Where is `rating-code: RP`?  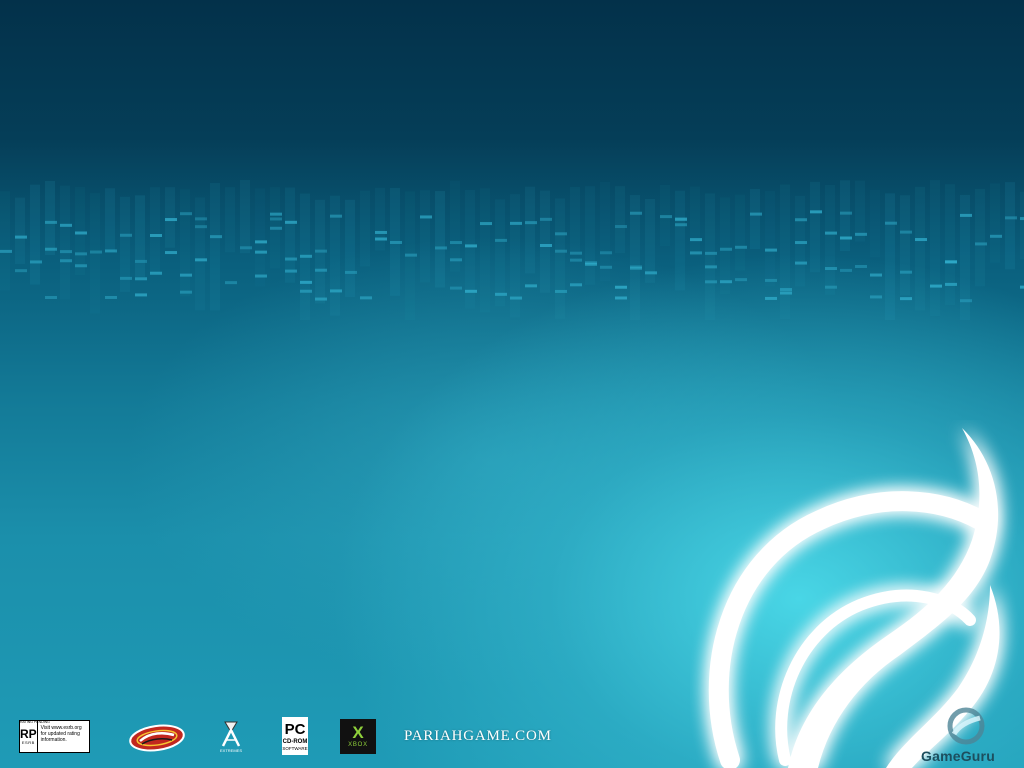
rating-code: RP is located at coordinates (28, 734).